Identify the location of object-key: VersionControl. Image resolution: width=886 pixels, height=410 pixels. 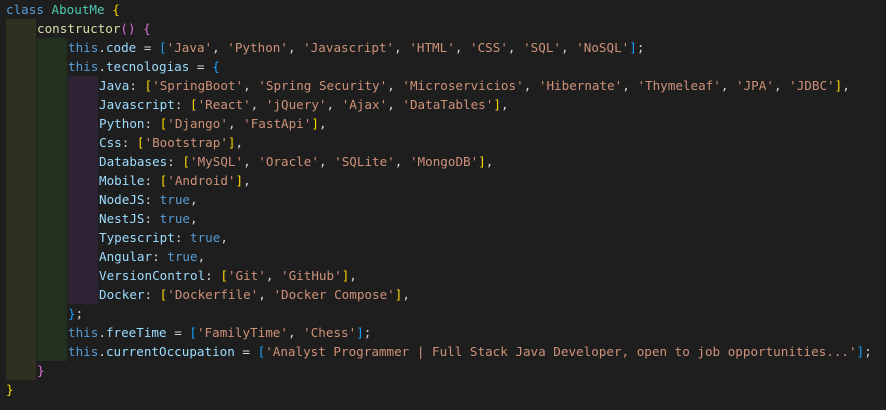
(152, 275).